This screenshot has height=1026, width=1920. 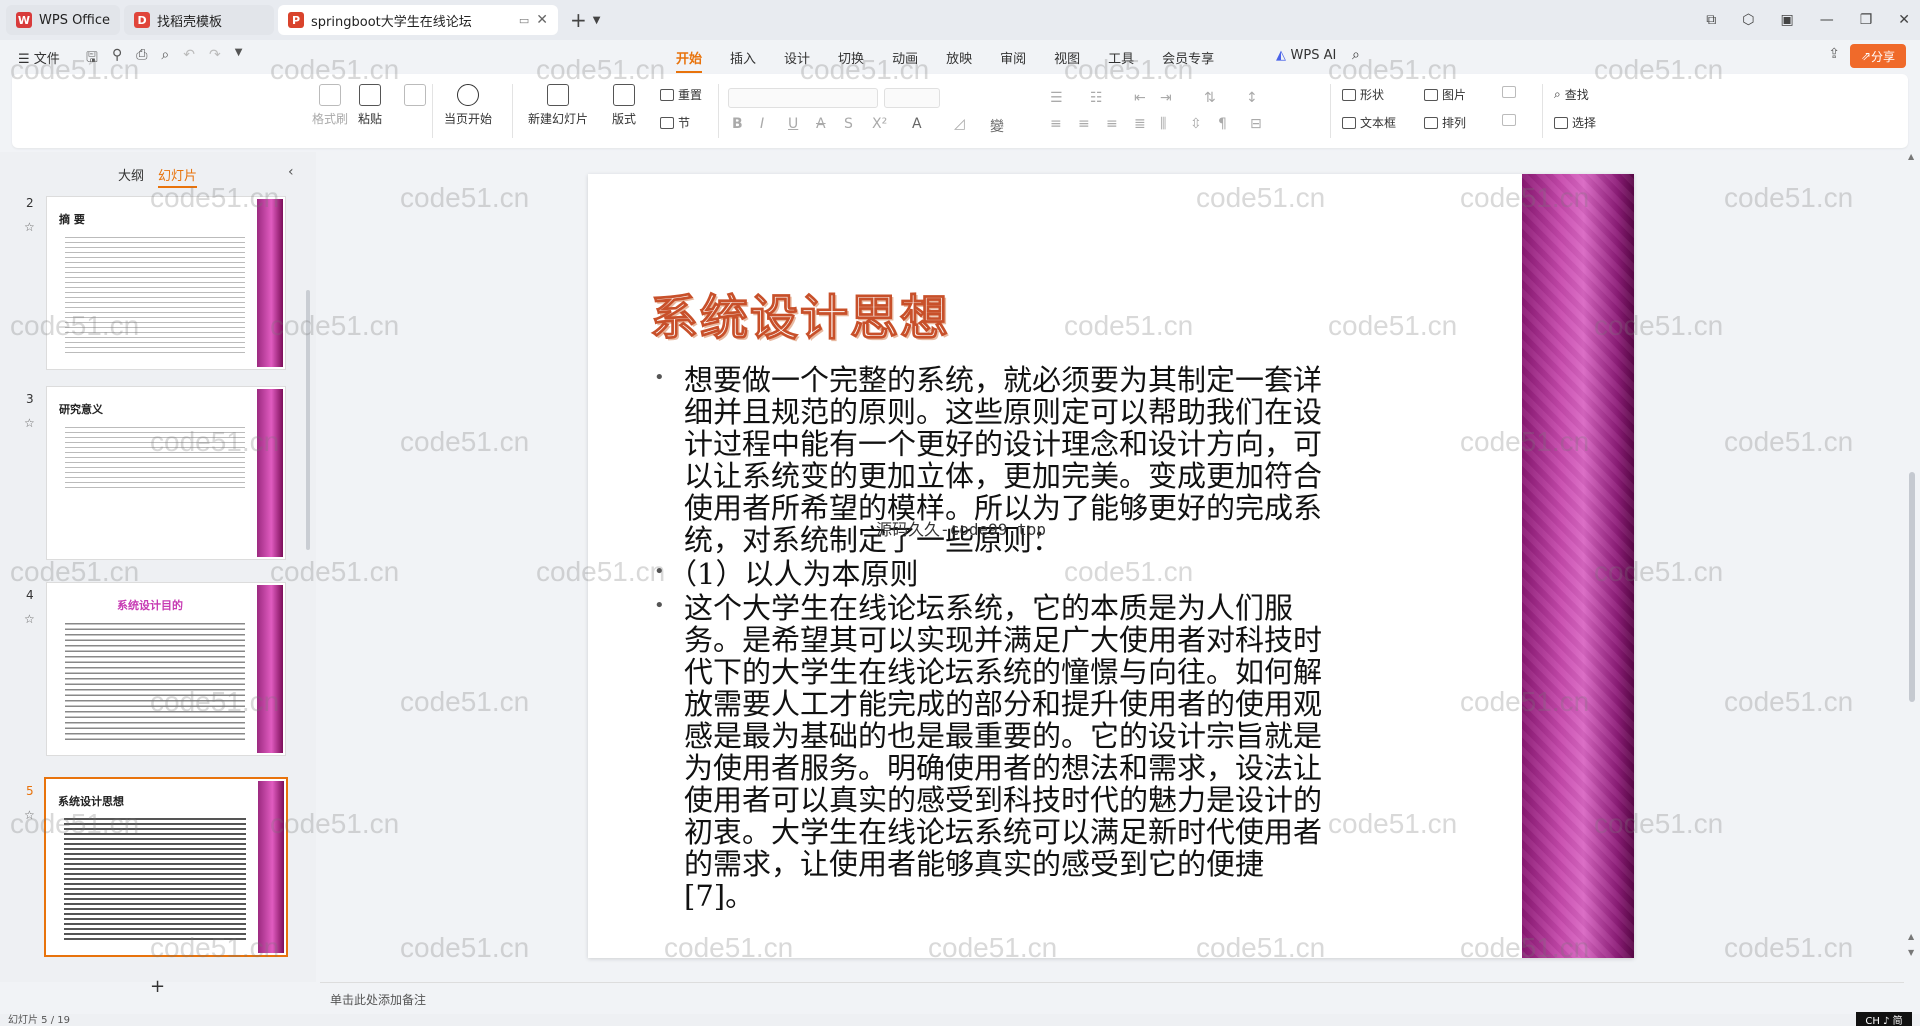 I want to click on save-icon: 🖫, so click(x=92, y=59).